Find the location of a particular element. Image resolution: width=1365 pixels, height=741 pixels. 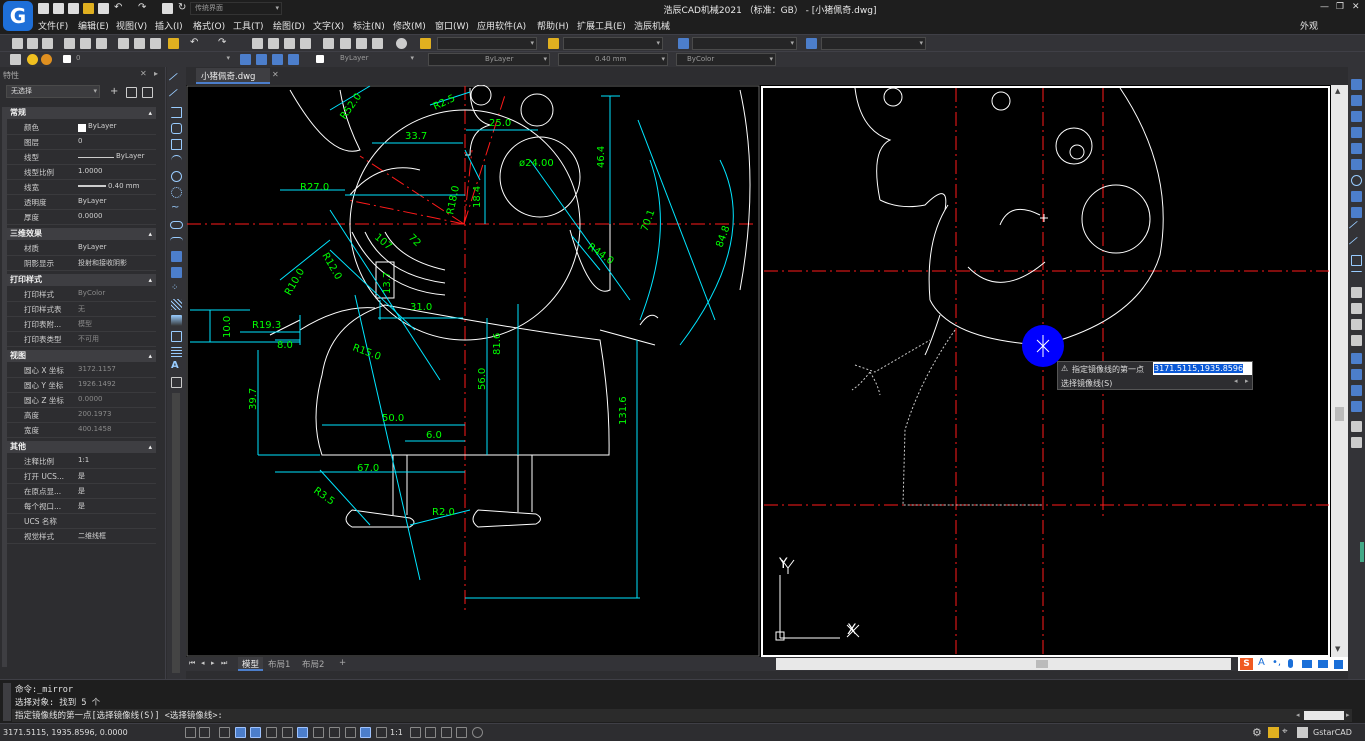

v-scroll-down: ▼ is located at coordinates (1337, 649).